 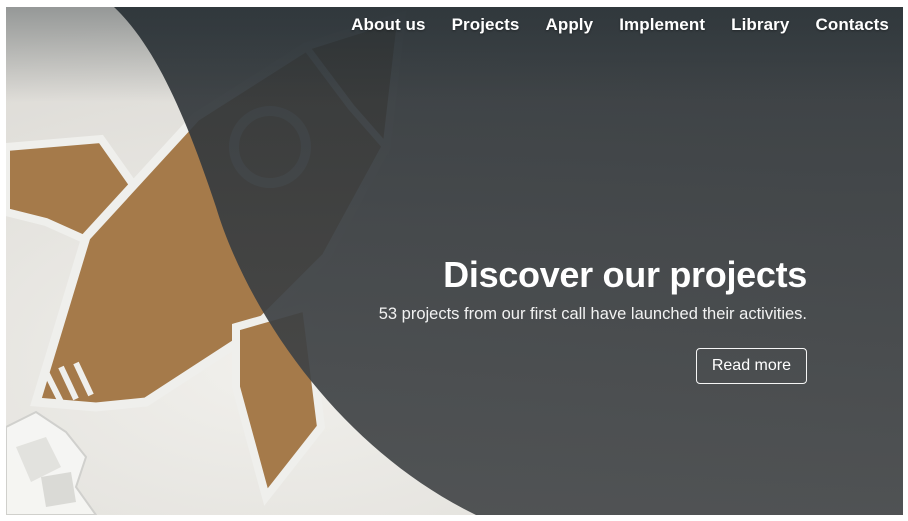 What do you see at coordinates (486, 25) in the screenshot?
I see `nav-projects: Projects` at bounding box center [486, 25].